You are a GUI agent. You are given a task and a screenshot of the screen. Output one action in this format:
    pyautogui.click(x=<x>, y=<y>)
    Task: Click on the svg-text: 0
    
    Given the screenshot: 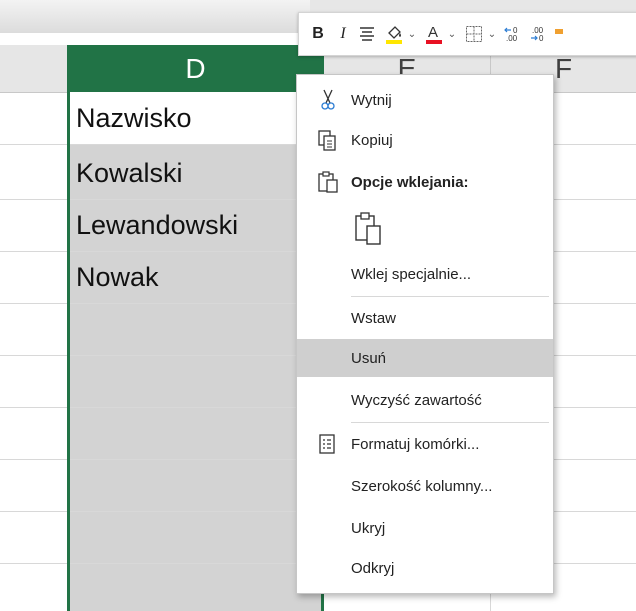 What is the action you would take?
    pyautogui.click(x=541, y=38)
    